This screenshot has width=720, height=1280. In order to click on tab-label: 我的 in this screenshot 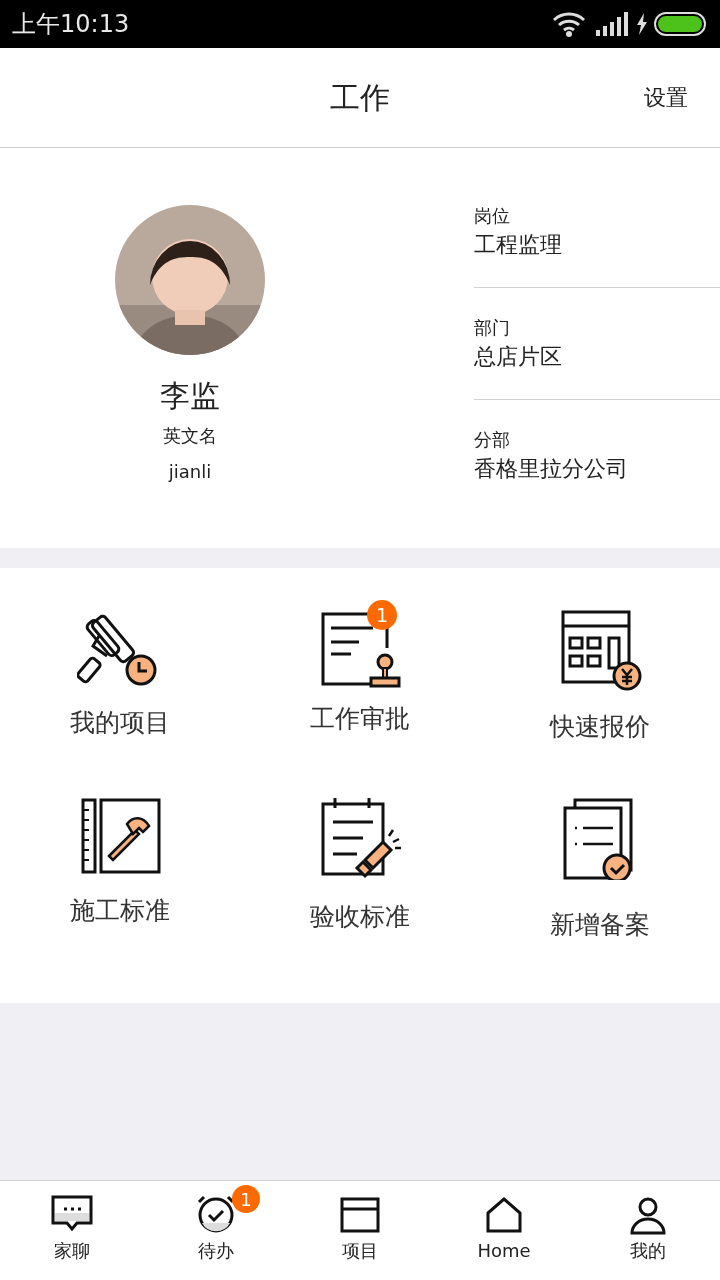, I will do `click(648, 1251)`.